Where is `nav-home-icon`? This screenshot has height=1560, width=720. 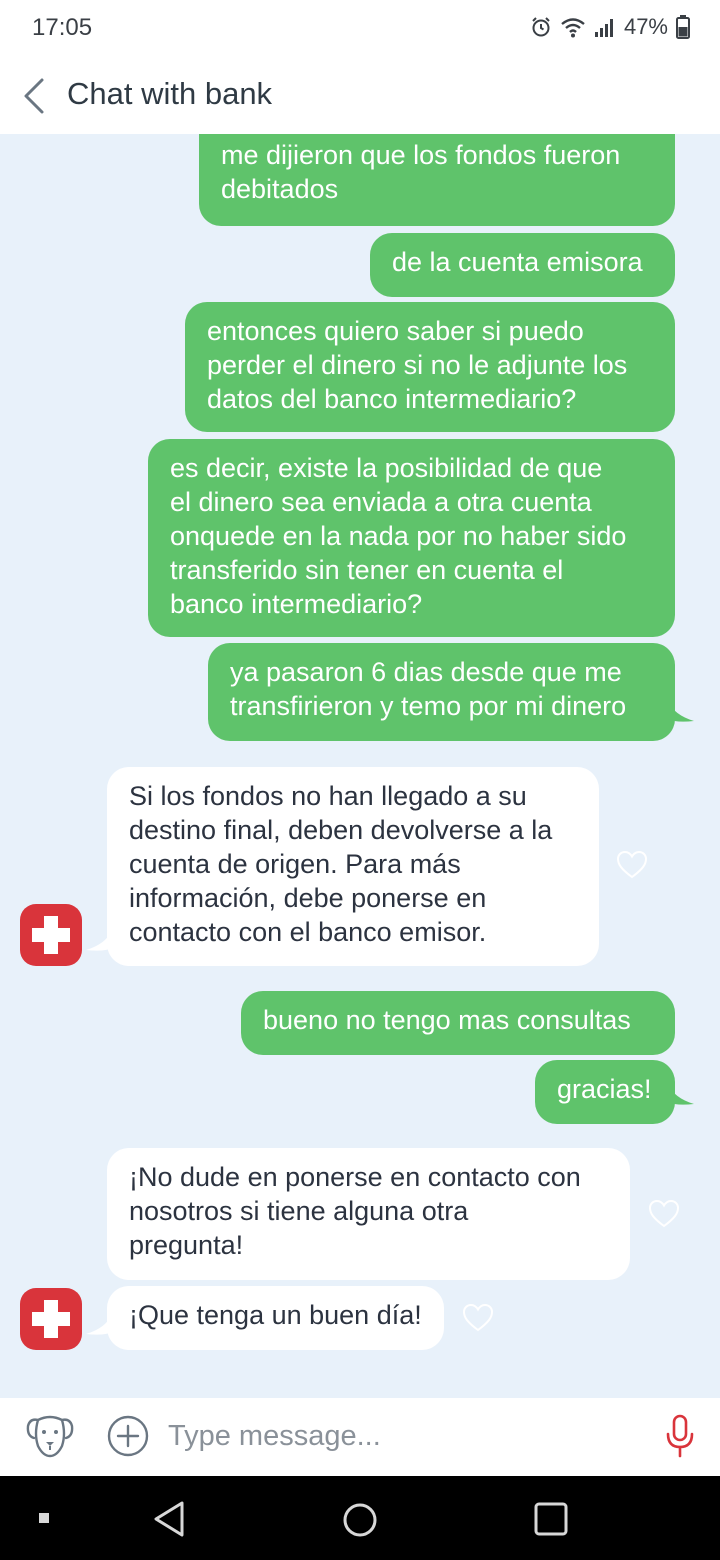
nav-home-icon is located at coordinates (360, 1520).